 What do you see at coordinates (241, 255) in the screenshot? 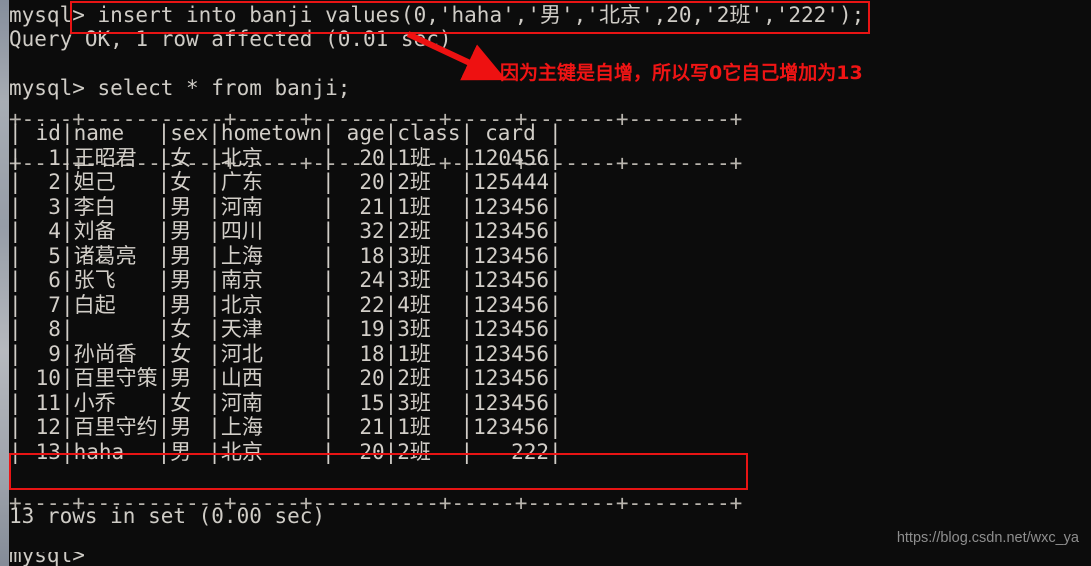
I see `cell-hometown: 上海` at bounding box center [241, 255].